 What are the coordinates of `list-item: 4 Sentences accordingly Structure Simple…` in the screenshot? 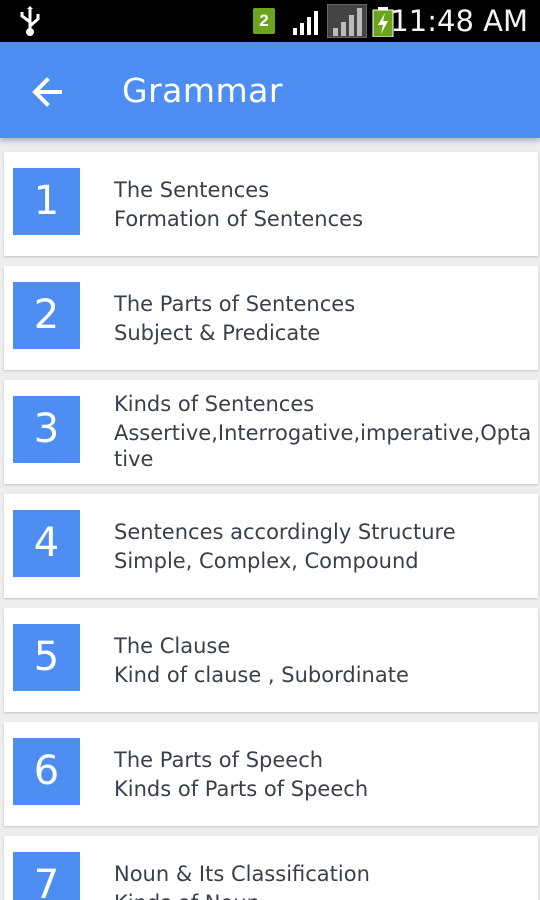 It's located at (271, 546).